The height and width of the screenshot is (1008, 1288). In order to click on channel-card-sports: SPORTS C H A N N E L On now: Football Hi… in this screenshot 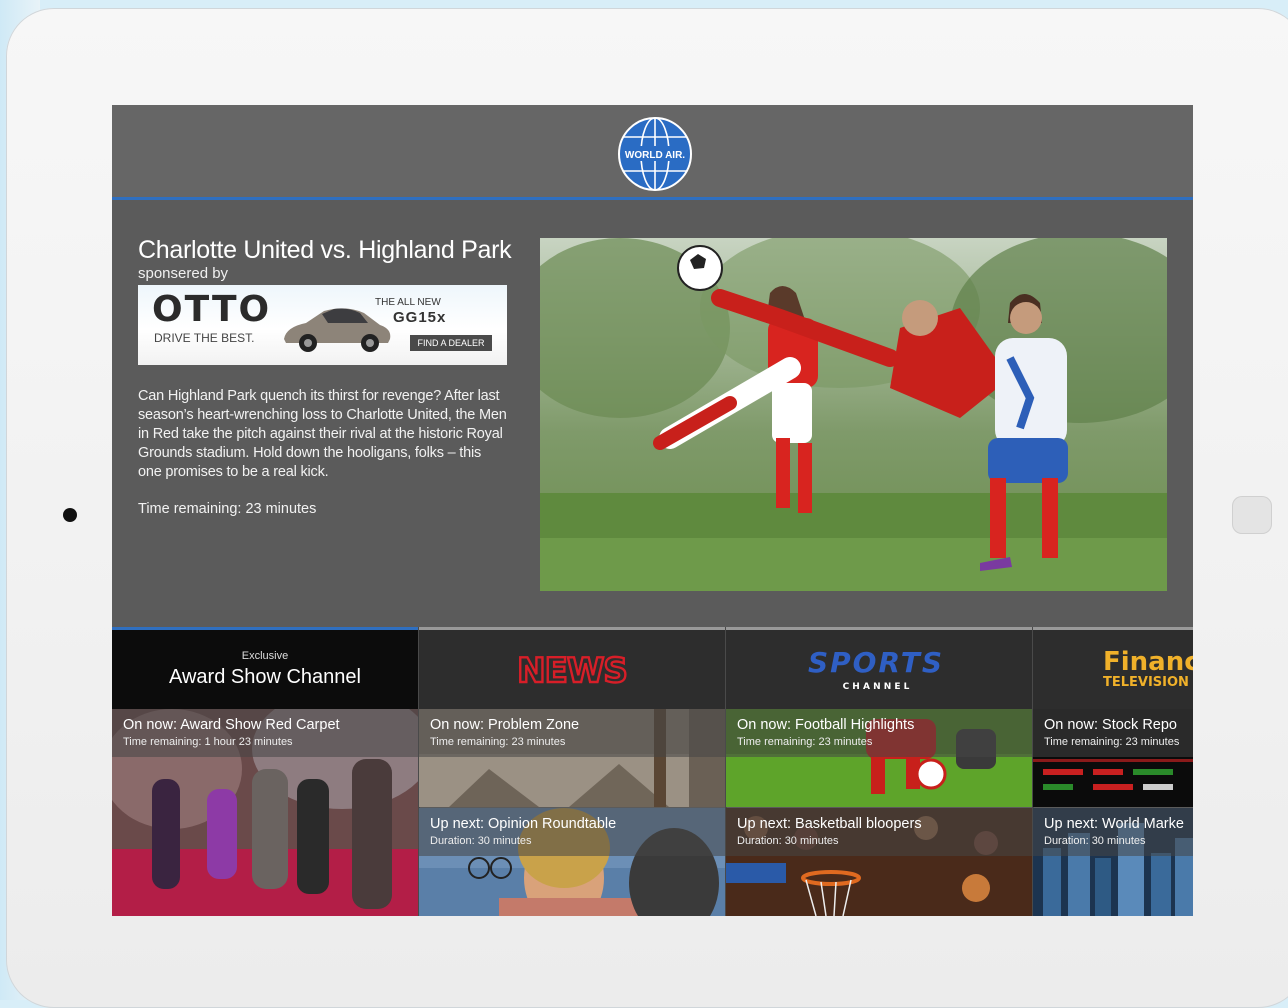, I will do `click(879, 771)`.